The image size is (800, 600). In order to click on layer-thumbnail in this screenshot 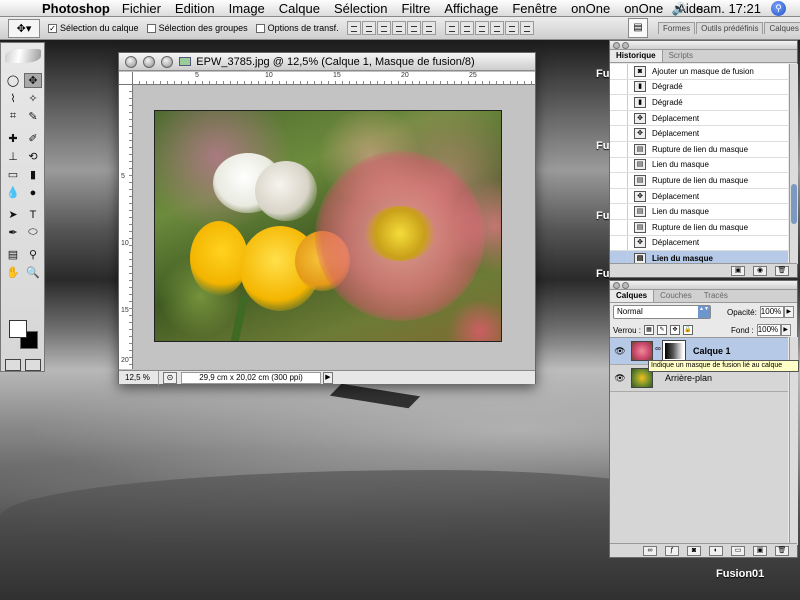, I will do `click(642, 351)`.